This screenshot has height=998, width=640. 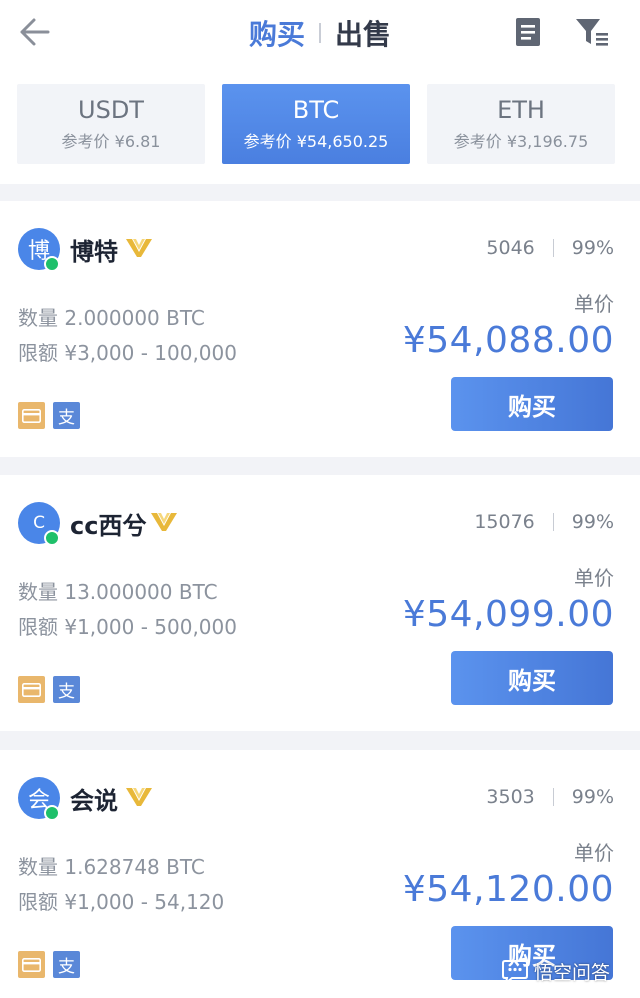 What do you see at coordinates (572, 973) in the screenshot?
I see `watermark-text: 悟空问答` at bounding box center [572, 973].